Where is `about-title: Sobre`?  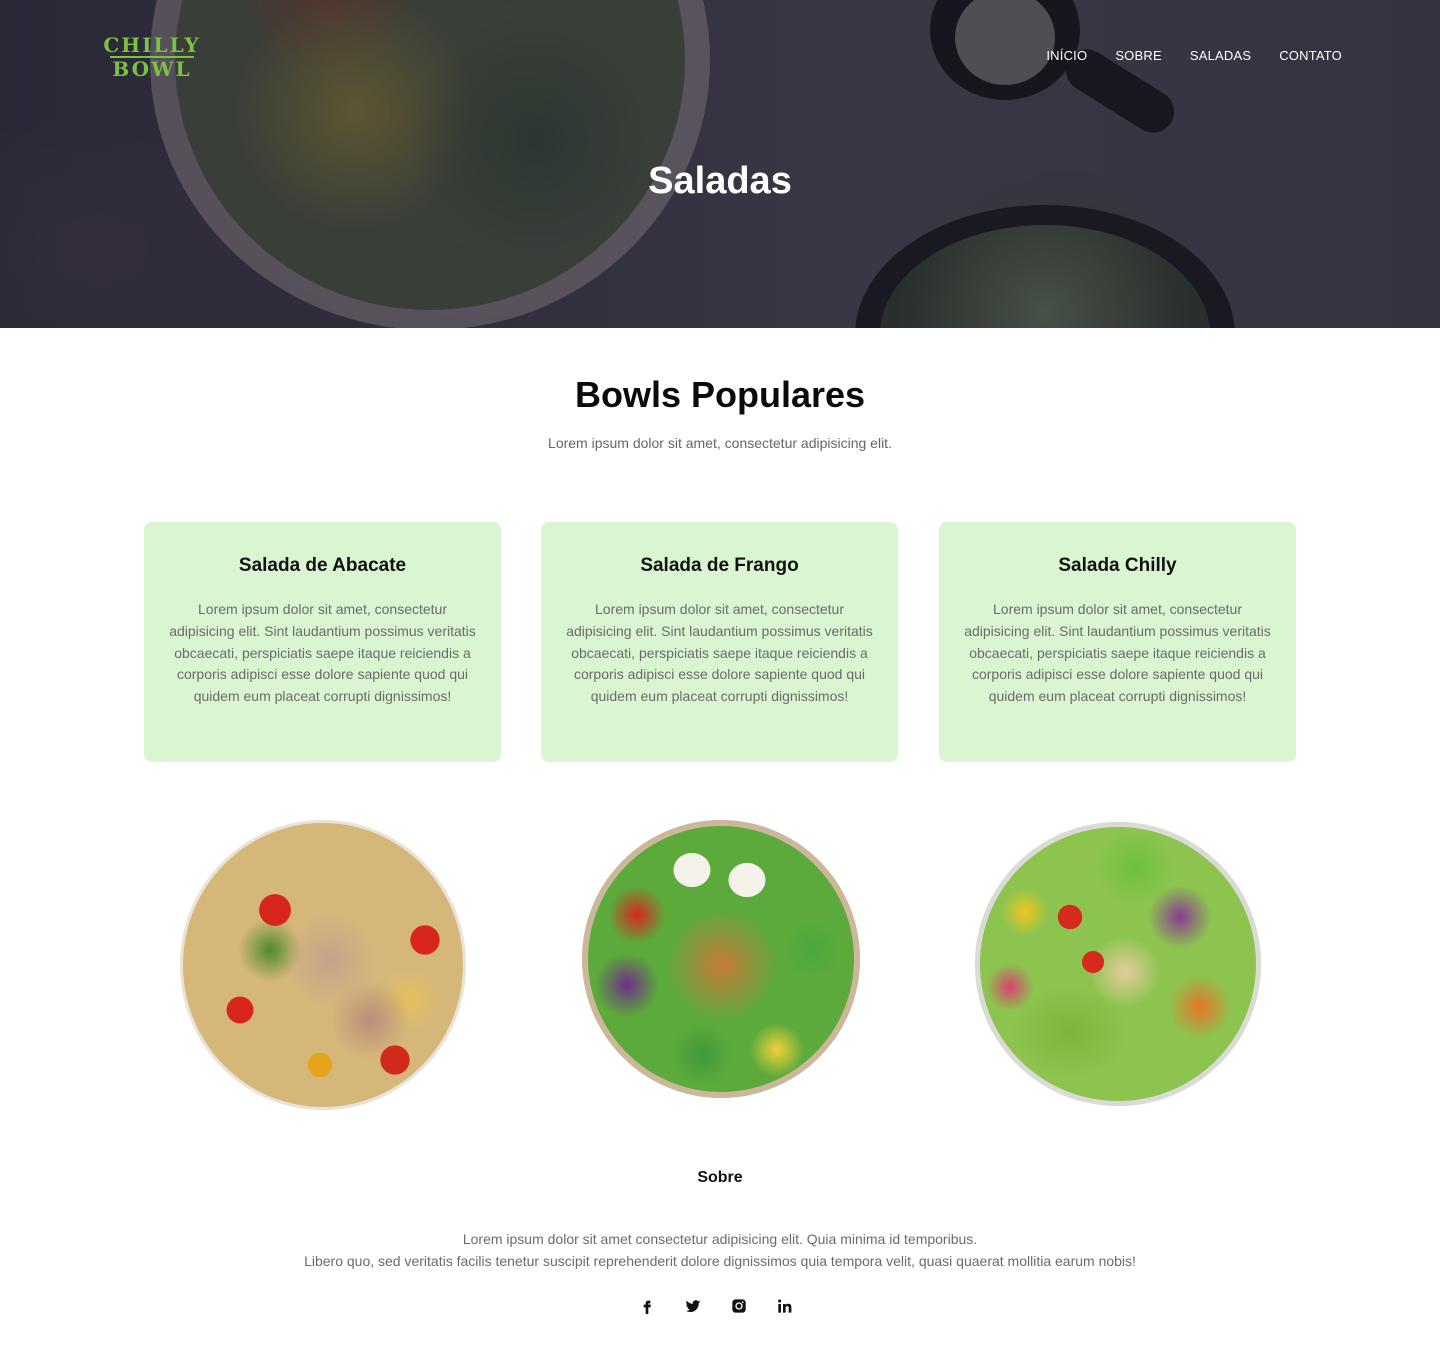 about-title: Sobre is located at coordinates (720, 1177).